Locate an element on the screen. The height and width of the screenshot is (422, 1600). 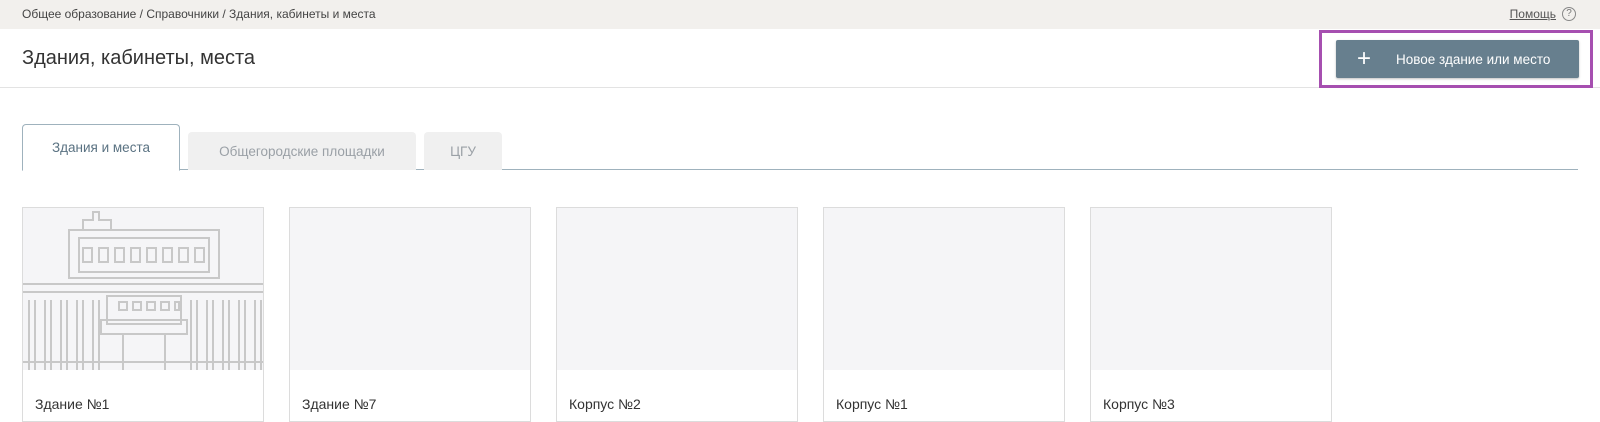
building-card: Корпус №1 is located at coordinates (944, 314).